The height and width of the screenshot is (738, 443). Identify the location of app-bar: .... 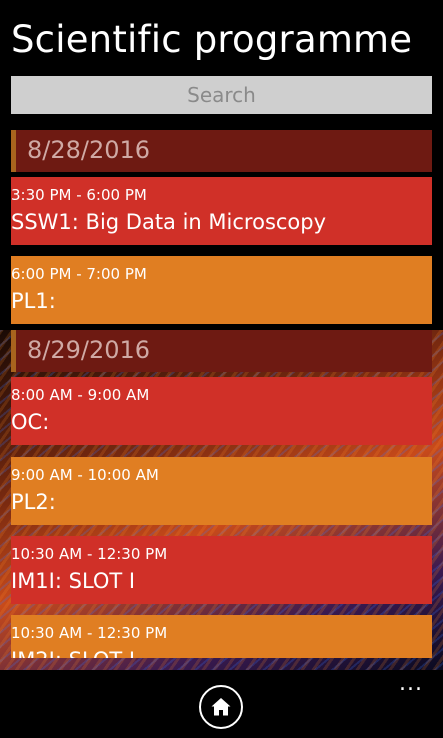
(221, 705).